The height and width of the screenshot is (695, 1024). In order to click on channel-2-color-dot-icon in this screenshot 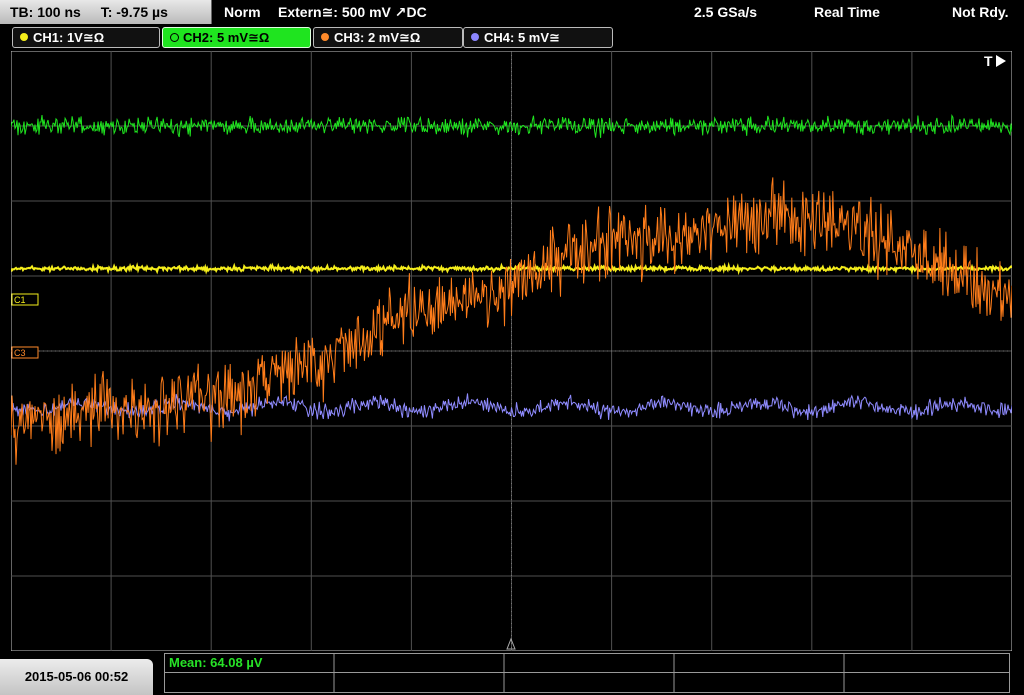, I will do `click(174, 37)`.